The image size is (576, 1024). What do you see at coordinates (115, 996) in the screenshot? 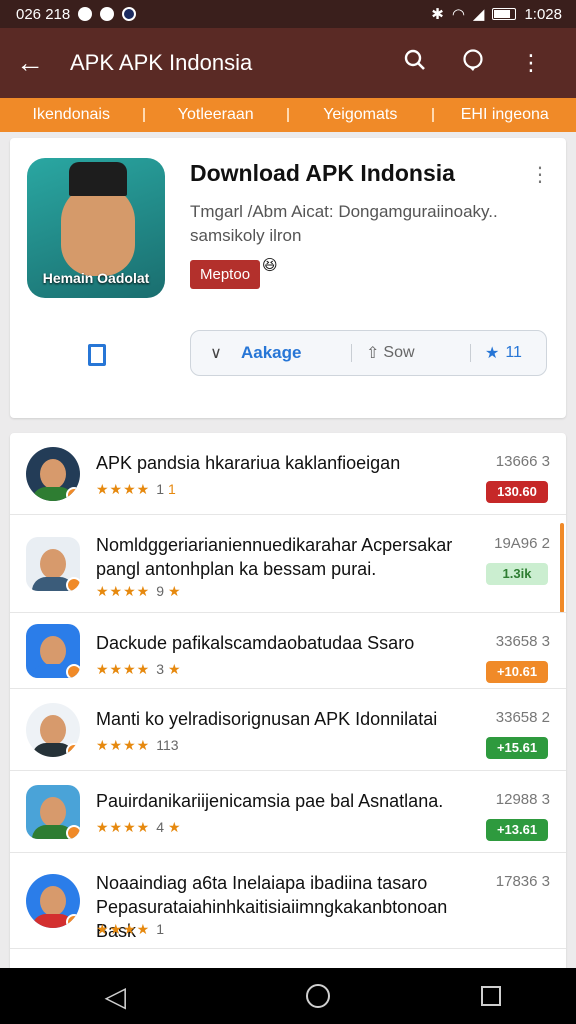
I see `nav-back-icon: ◁` at bounding box center [115, 996].